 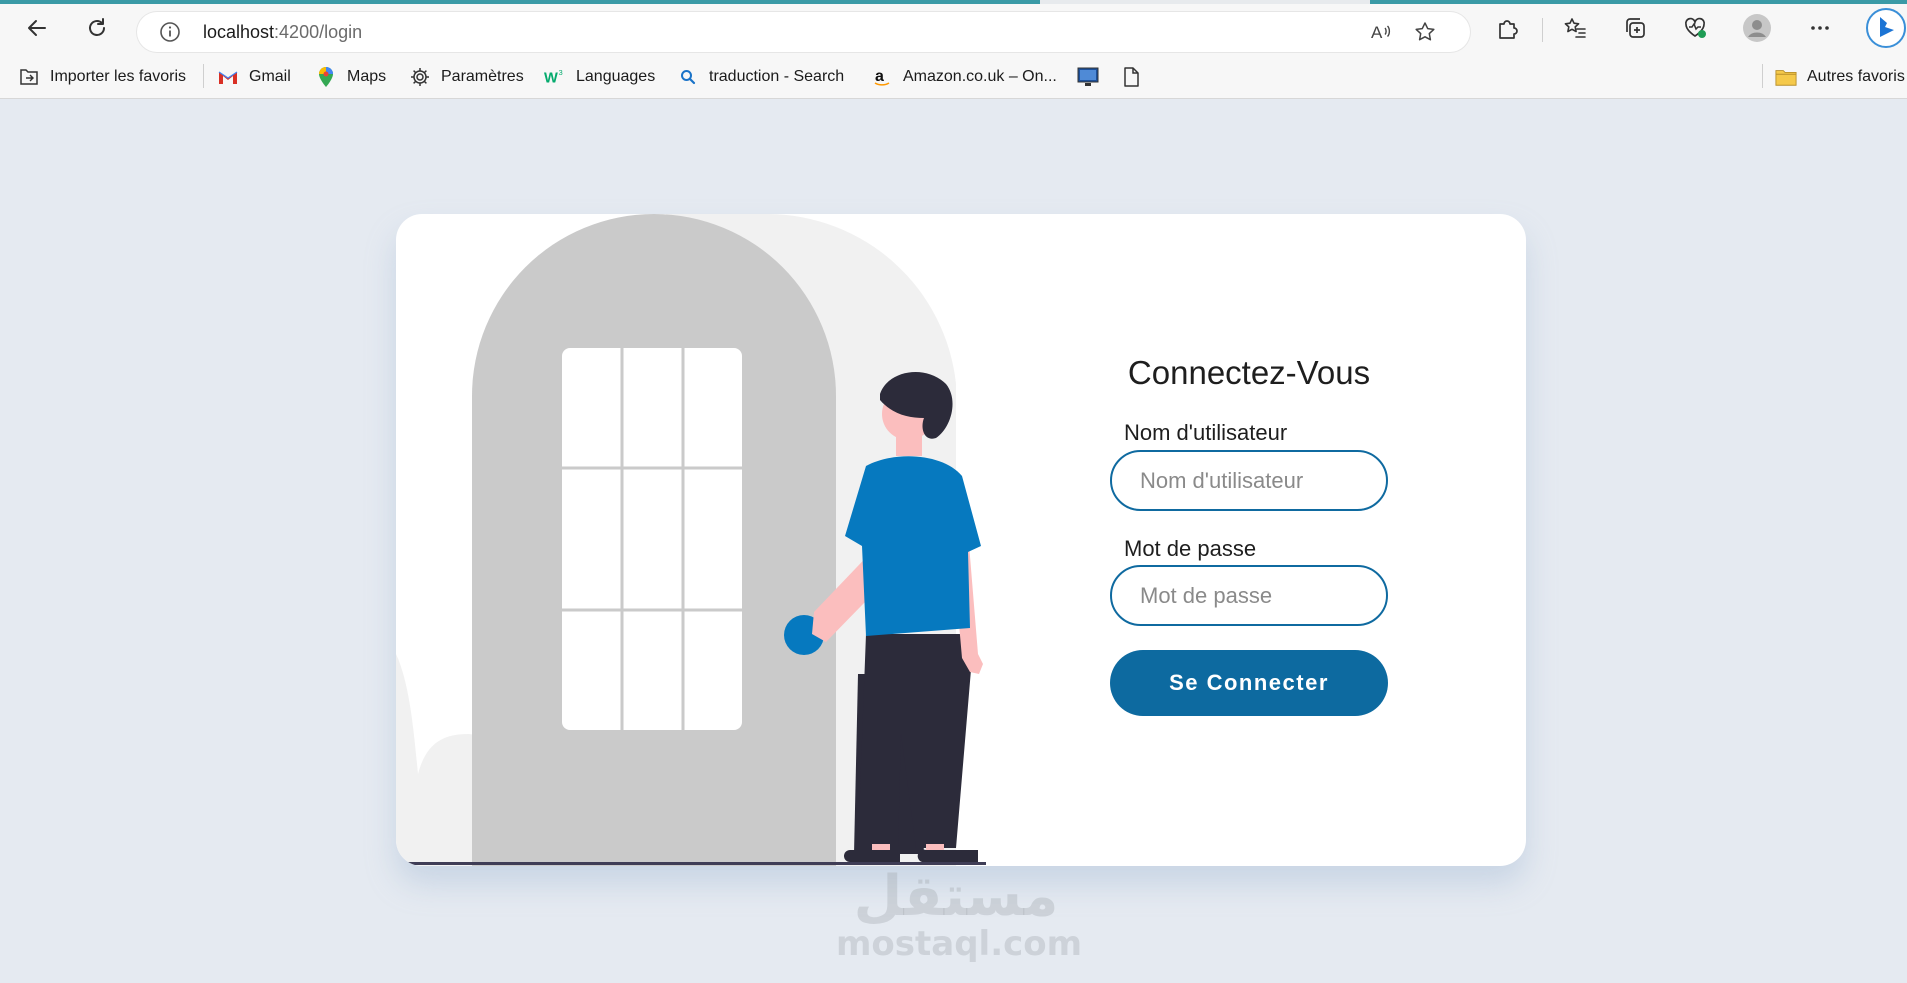 I want to click on bookmark-monitor, so click(x=1088, y=77).